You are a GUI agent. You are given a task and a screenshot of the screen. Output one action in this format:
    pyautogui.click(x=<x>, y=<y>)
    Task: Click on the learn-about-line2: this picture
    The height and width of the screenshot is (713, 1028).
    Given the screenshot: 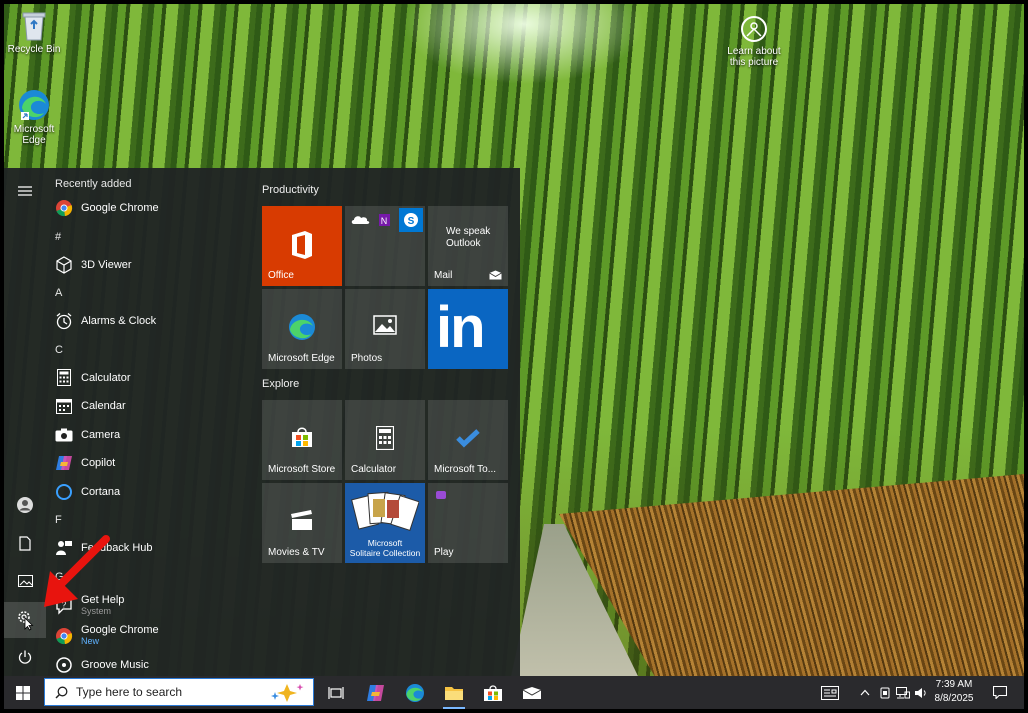 What is the action you would take?
    pyautogui.click(x=754, y=62)
    